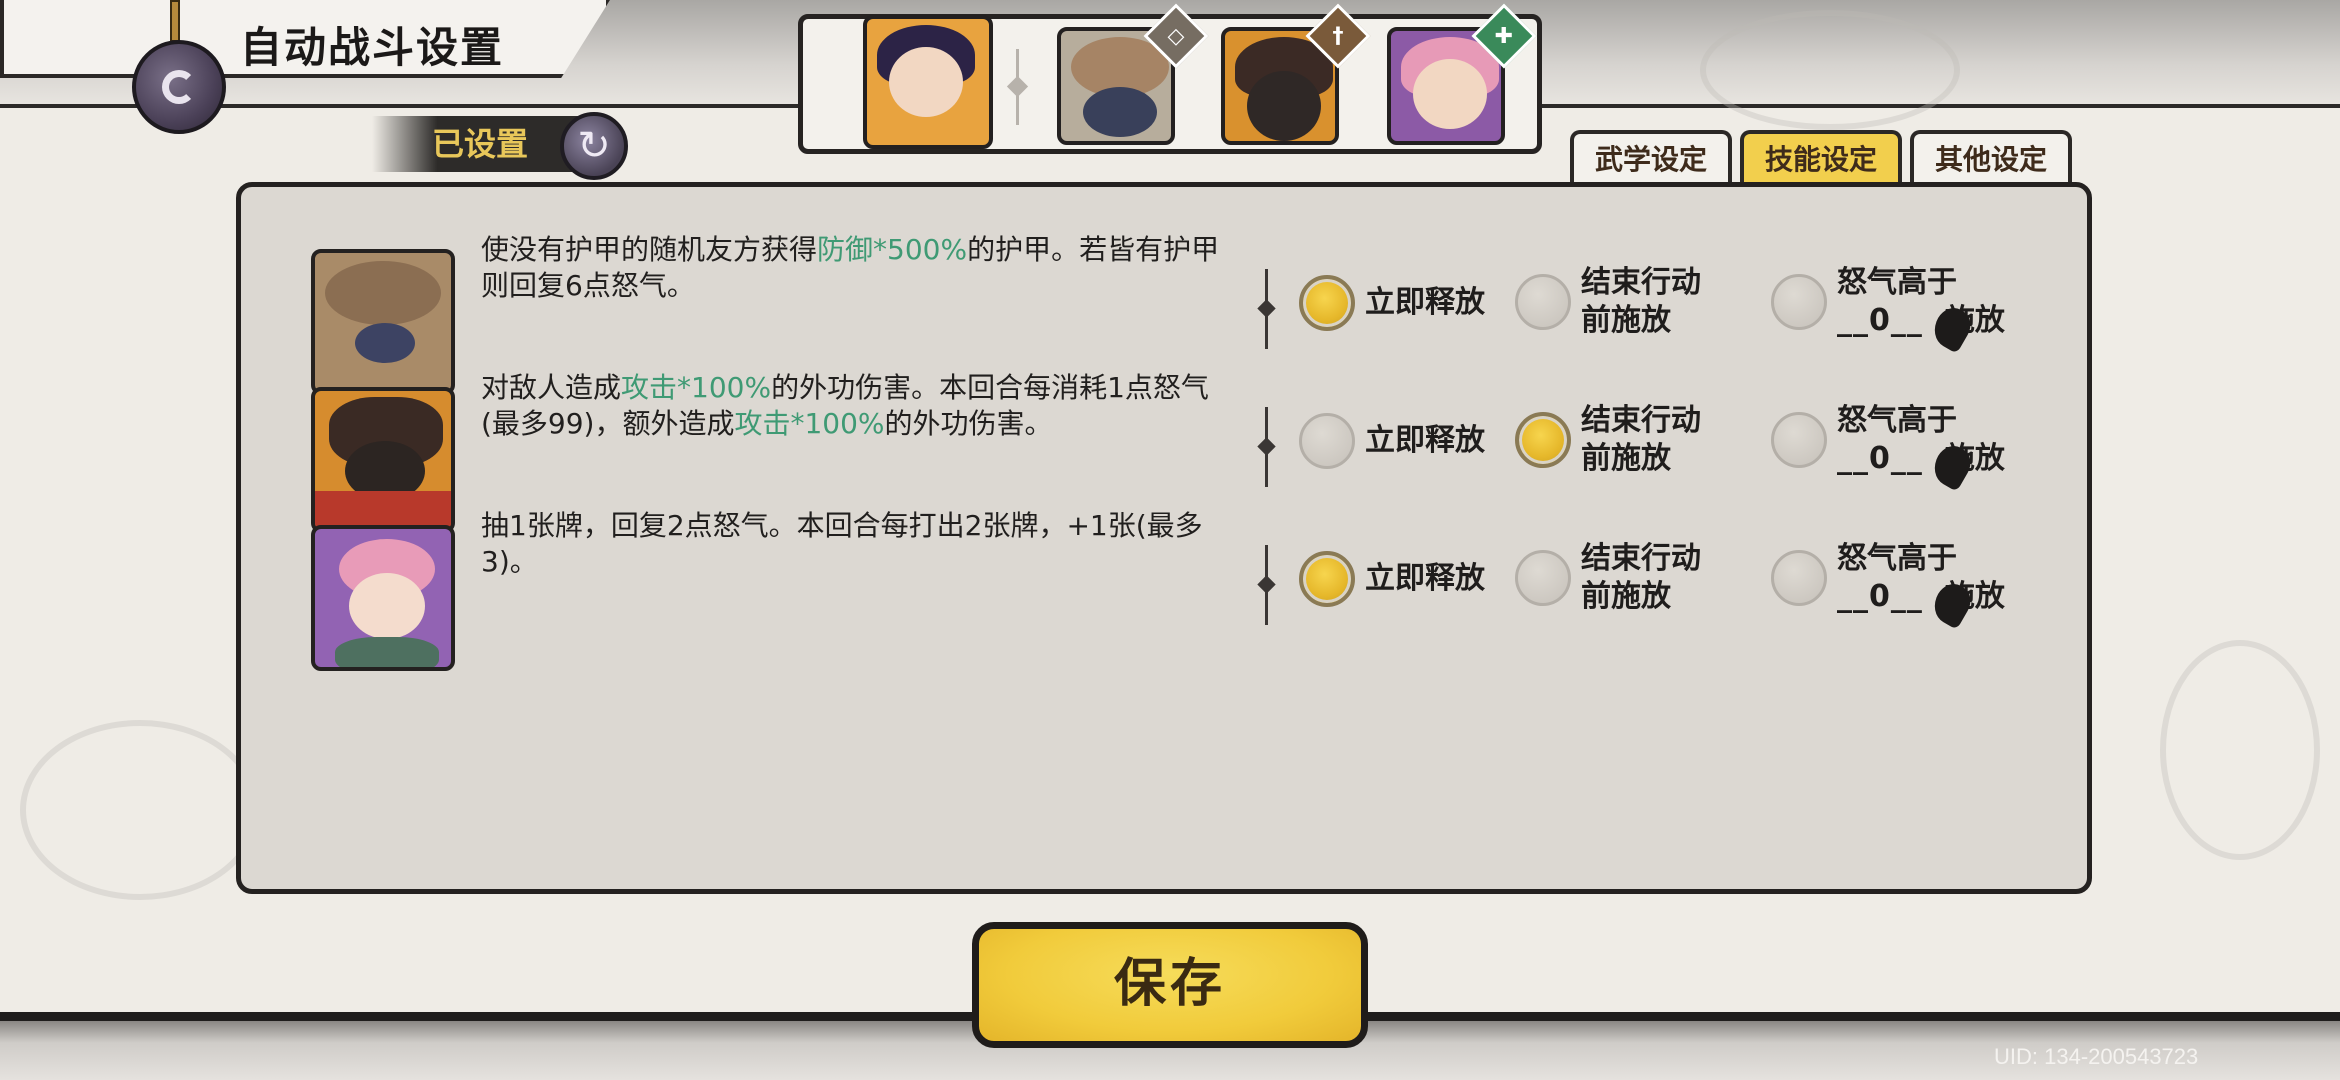 This screenshot has height=1080, width=2340. Describe the element at coordinates (175, 21) in the screenshot. I see `back-stick` at that location.